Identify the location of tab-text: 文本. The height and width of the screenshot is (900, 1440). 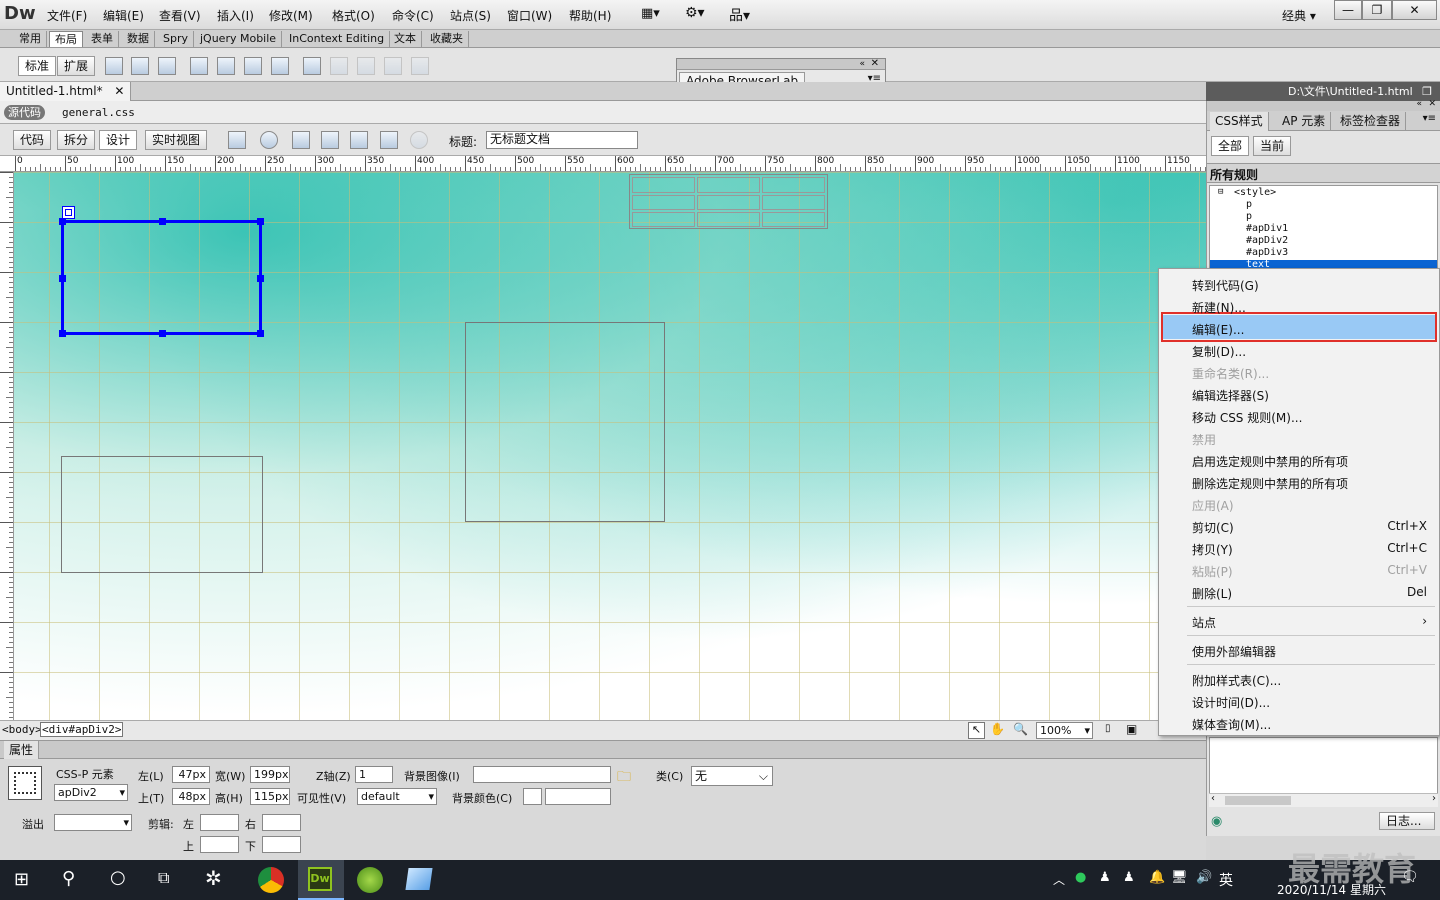
(405, 39).